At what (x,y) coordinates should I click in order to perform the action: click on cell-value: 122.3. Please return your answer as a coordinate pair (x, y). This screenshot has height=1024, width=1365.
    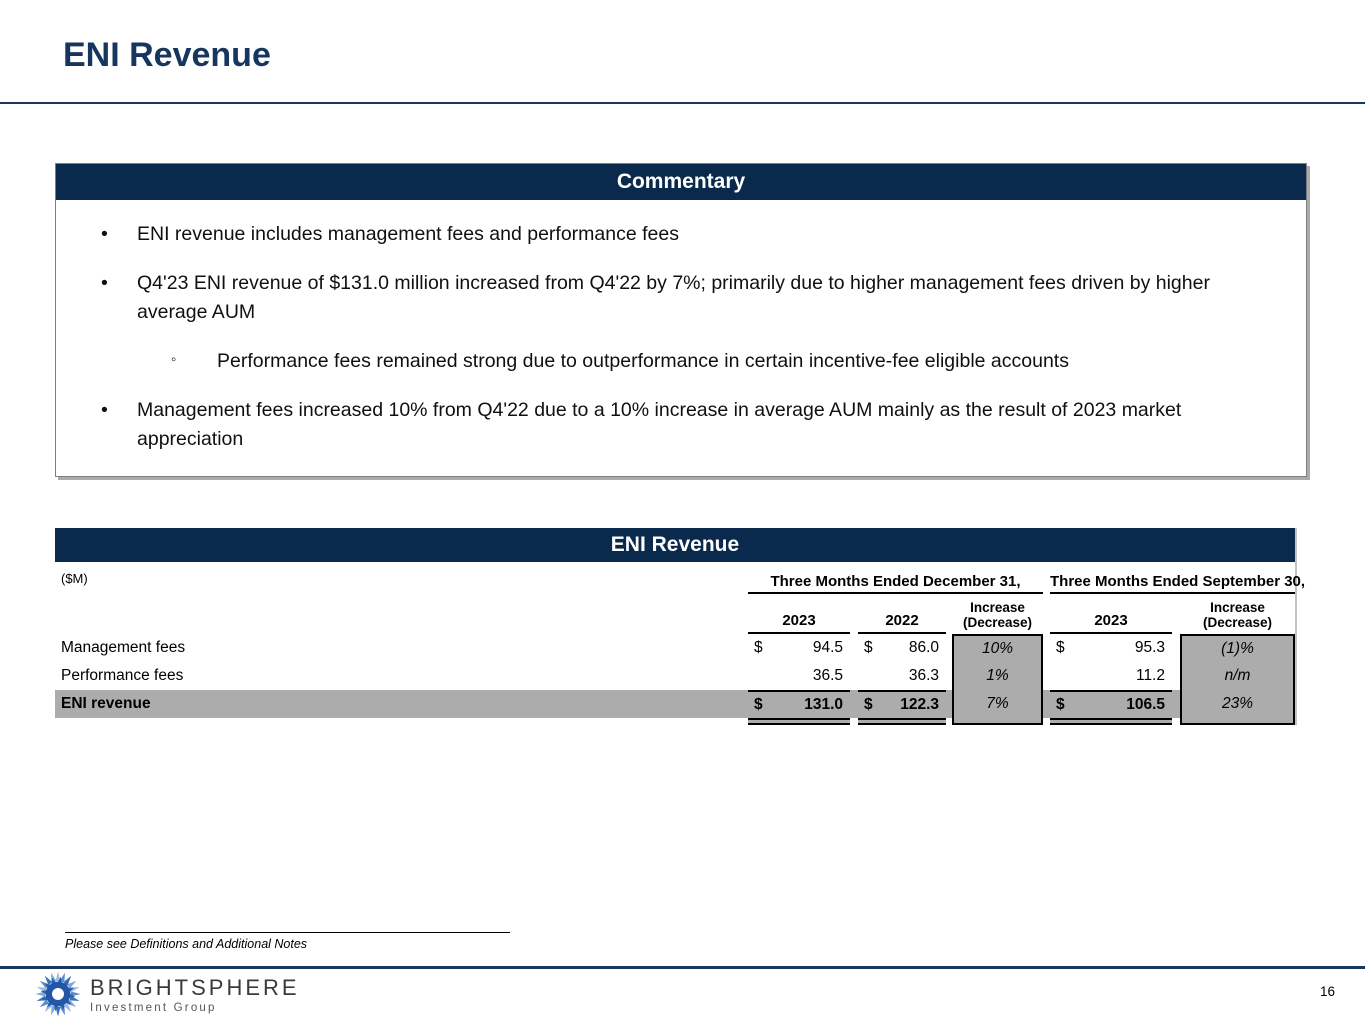
    Looking at the image, I should click on (919, 704).